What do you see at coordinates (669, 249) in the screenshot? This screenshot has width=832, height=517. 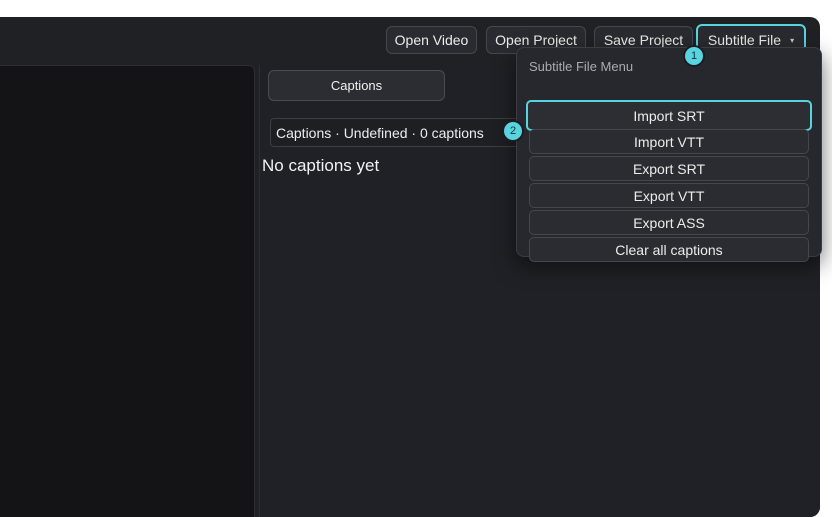 I see `clear-all-captions-item: Clear all captions` at bounding box center [669, 249].